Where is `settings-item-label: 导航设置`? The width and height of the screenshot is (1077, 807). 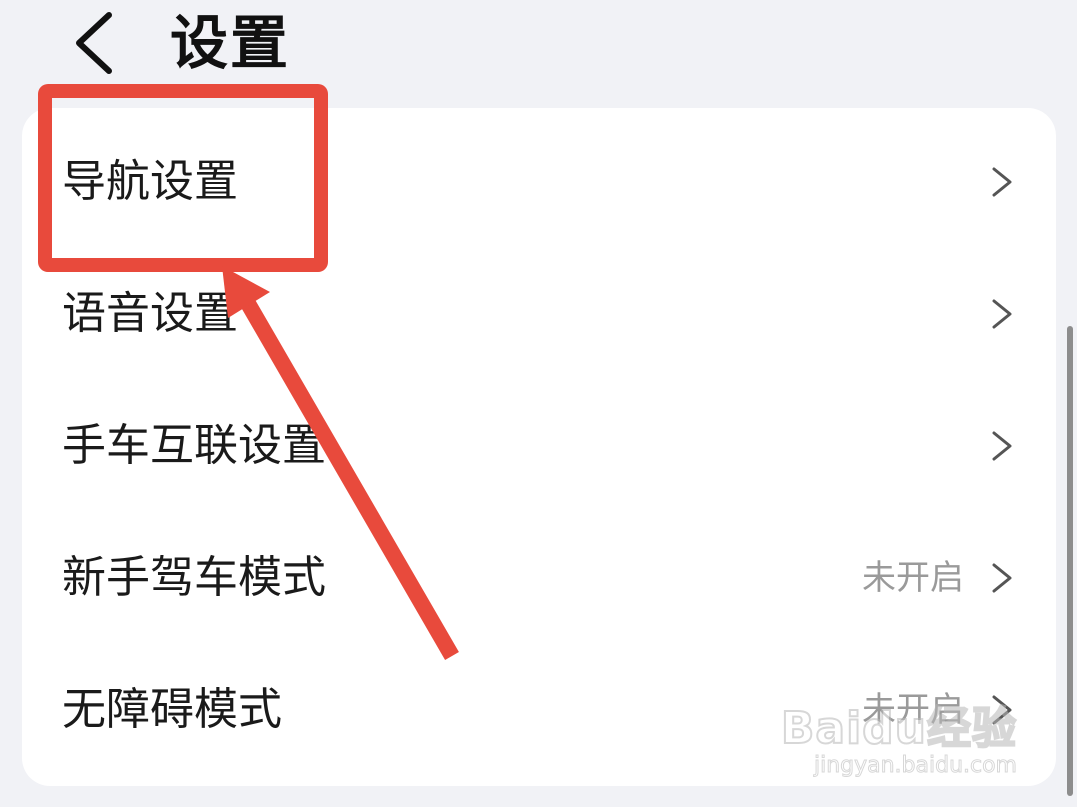
settings-item-label: 导航设置 is located at coordinates (150, 181).